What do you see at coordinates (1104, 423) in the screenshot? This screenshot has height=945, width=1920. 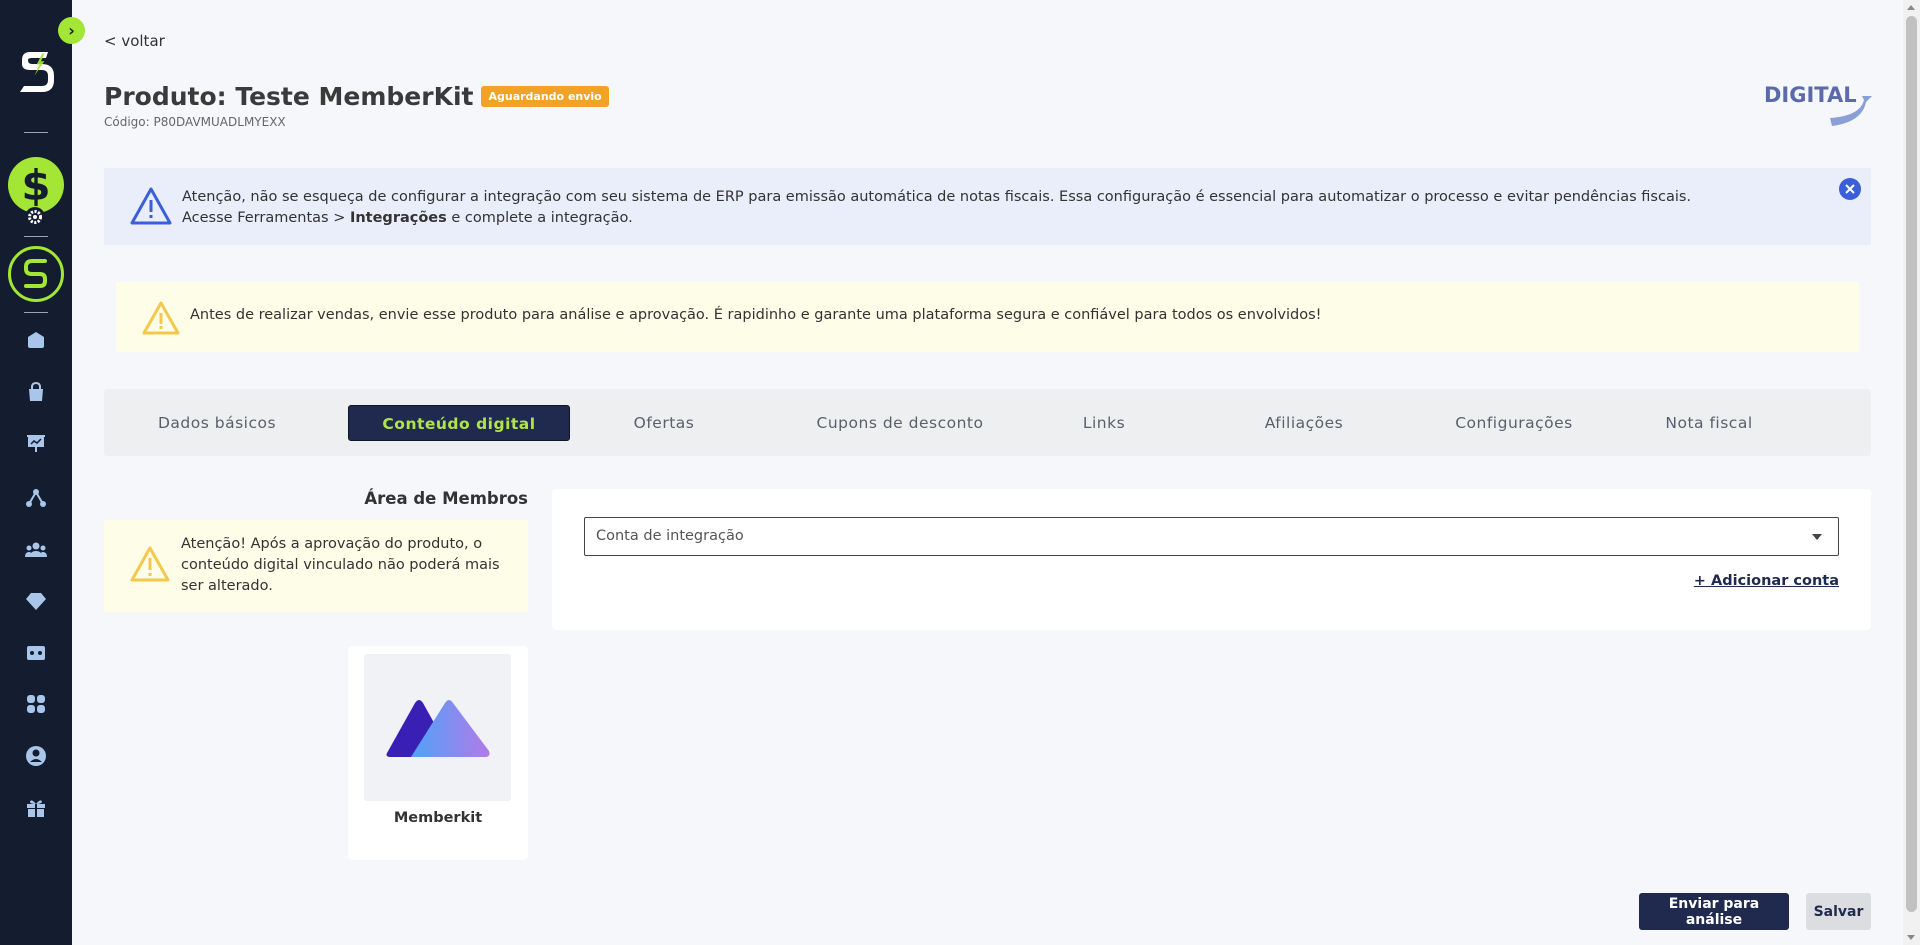 I see `tab-links: Links` at bounding box center [1104, 423].